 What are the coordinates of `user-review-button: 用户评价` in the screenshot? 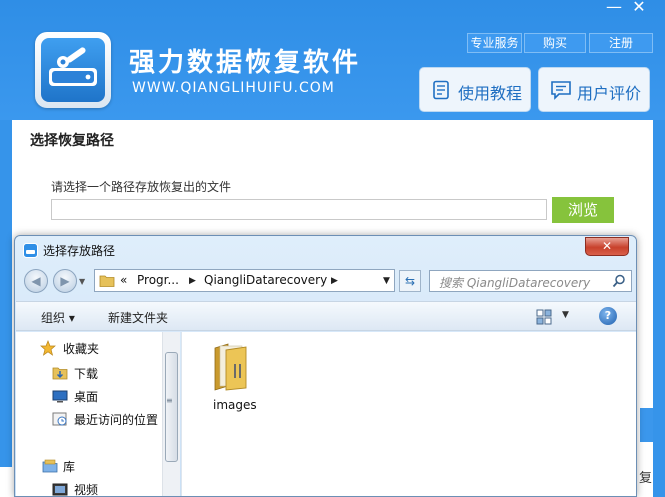 It's located at (594, 89).